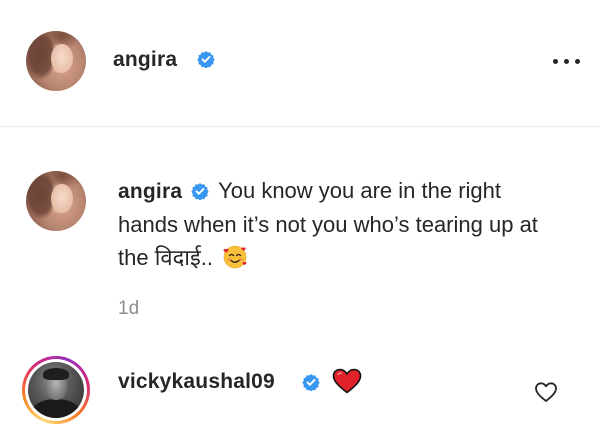  I want to click on comment-avatar, so click(56, 390).